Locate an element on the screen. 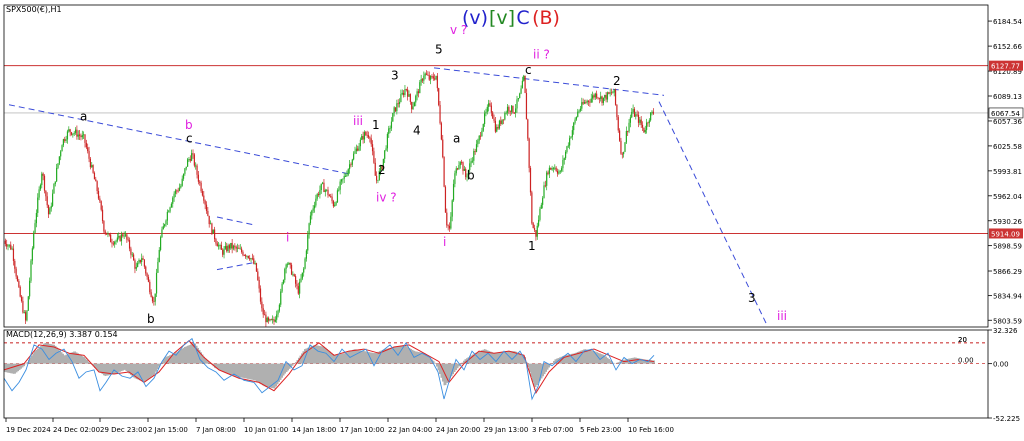 This screenshot has height=441, width=1024. x-tick-label: 3 Feb 07:00 is located at coordinates (552, 430).